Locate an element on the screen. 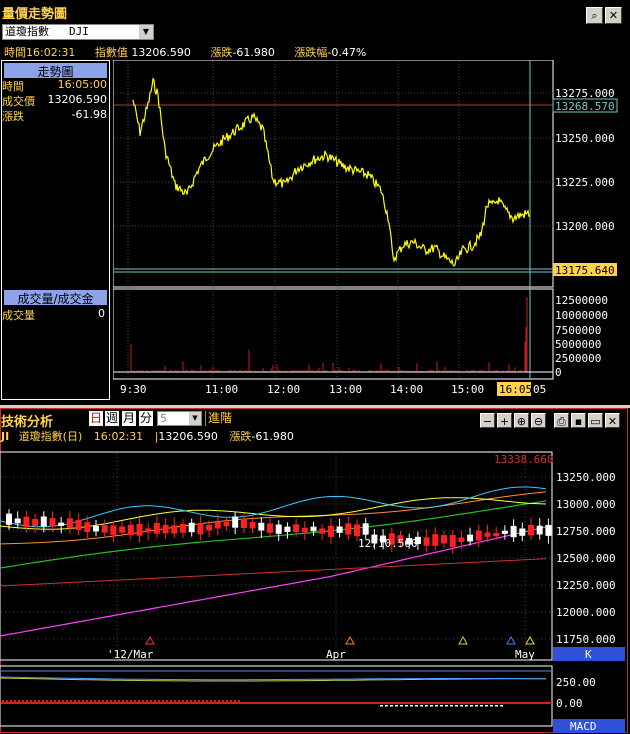  side-price: 13206.590 is located at coordinates (77, 99).